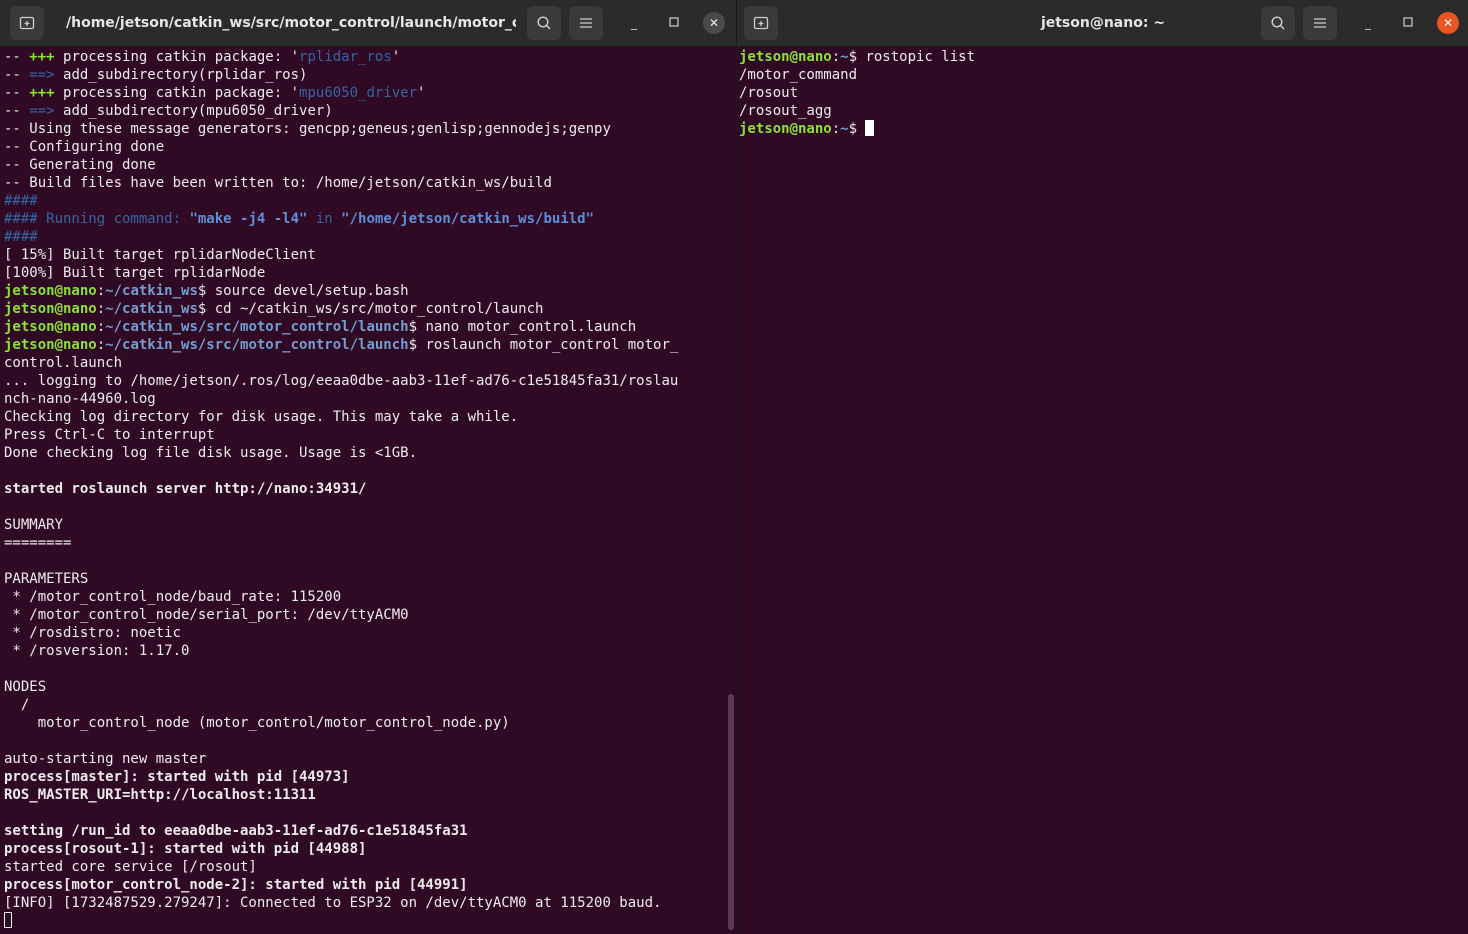 The image size is (1468, 934). Describe the element at coordinates (303, 291) in the screenshot. I see `terminal-text: $ source devel/setup.bash` at that location.